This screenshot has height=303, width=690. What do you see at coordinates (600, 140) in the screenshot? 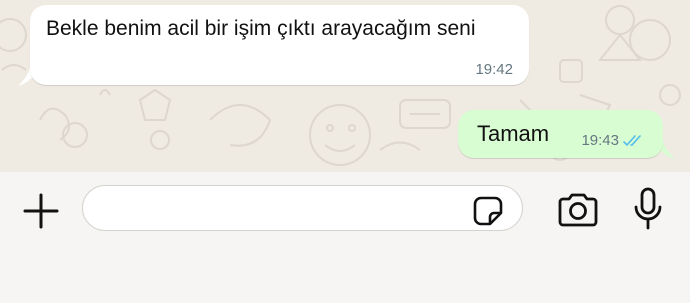
I see `outgoing-message-time: 19:43` at bounding box center [600, 140].